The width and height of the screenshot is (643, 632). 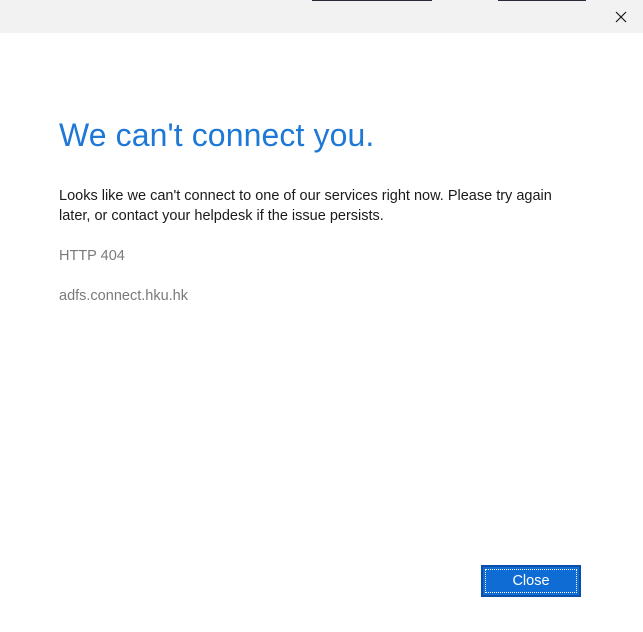 I want to click on server-host: adfs.connect.hku.hk, so click(x=123, y=296).